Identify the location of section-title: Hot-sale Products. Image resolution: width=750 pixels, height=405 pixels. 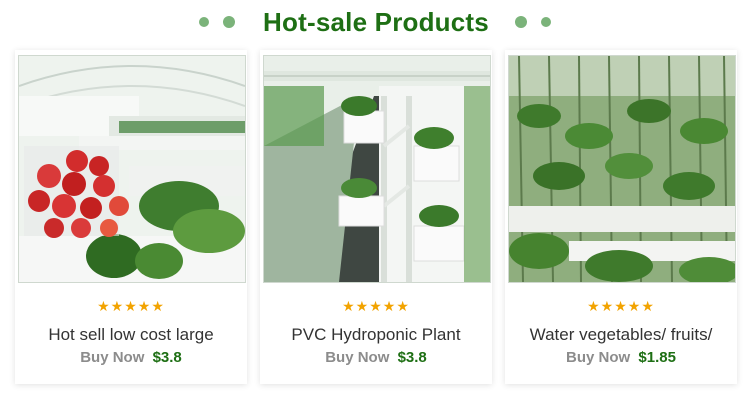
(376, 21).